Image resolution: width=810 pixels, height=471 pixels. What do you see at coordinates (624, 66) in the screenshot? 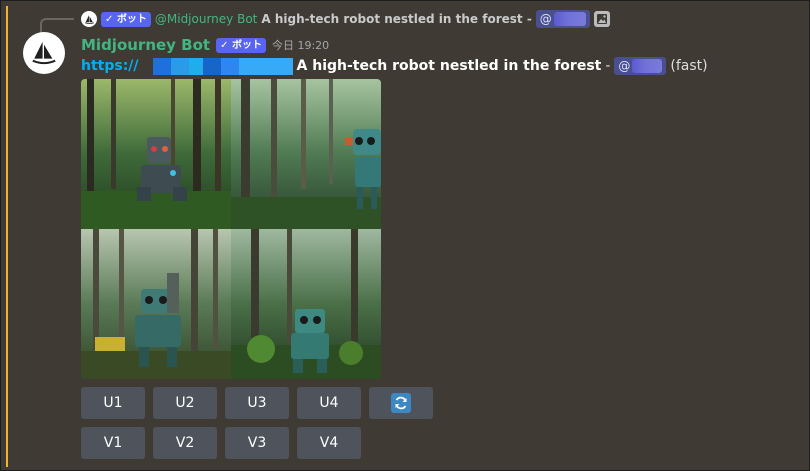
I see `mention-prefix: @` at bounding box center [624, 66].